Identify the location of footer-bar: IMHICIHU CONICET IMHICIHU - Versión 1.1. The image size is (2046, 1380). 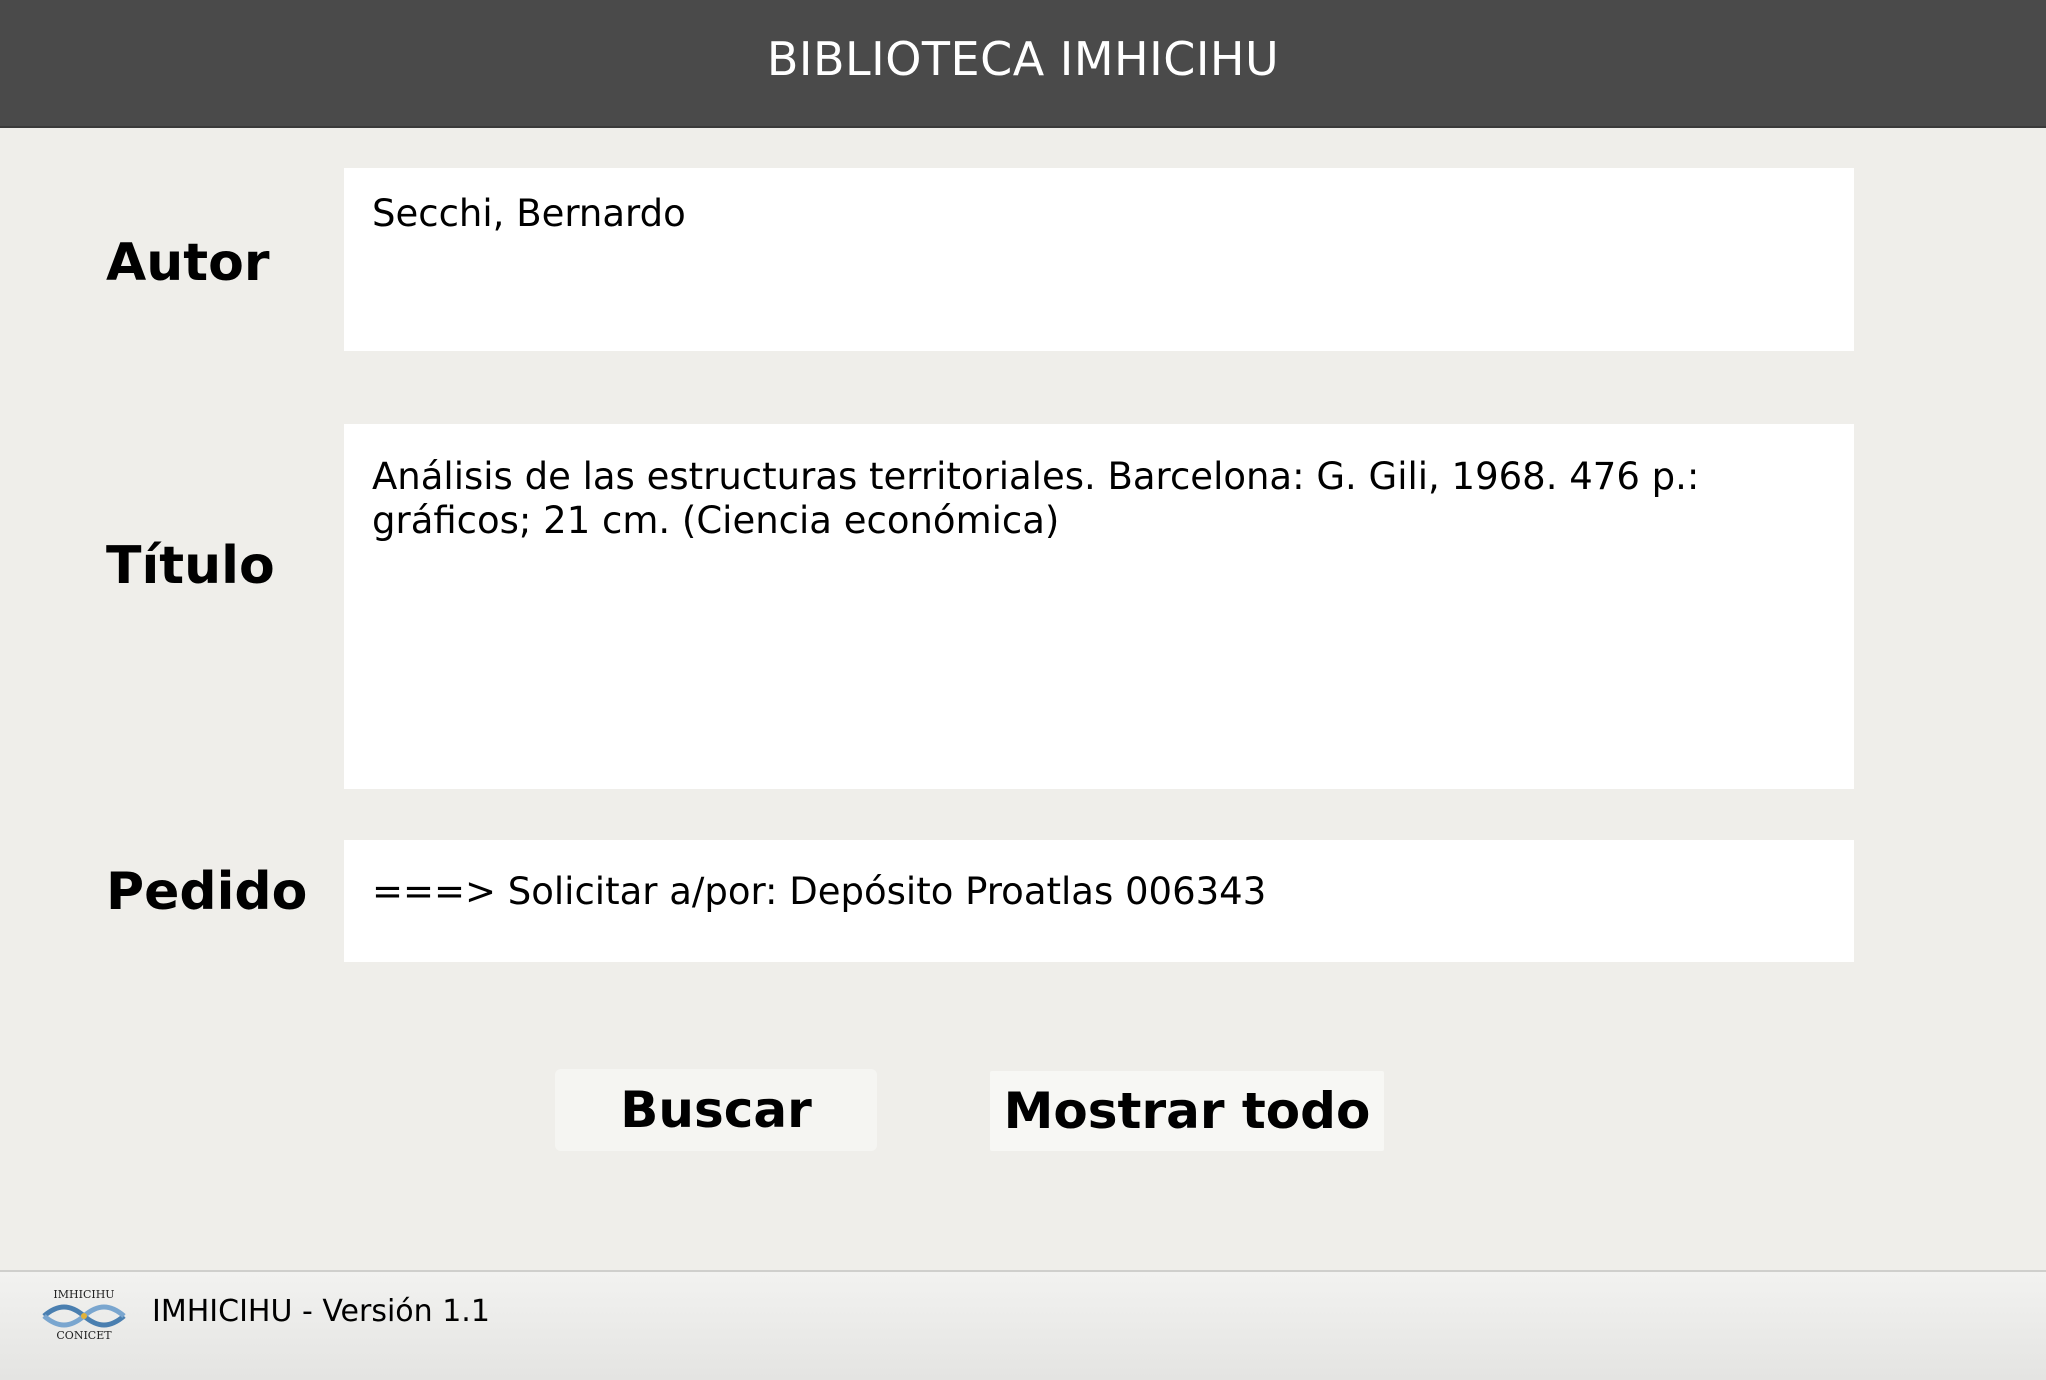
(1023, 1325).